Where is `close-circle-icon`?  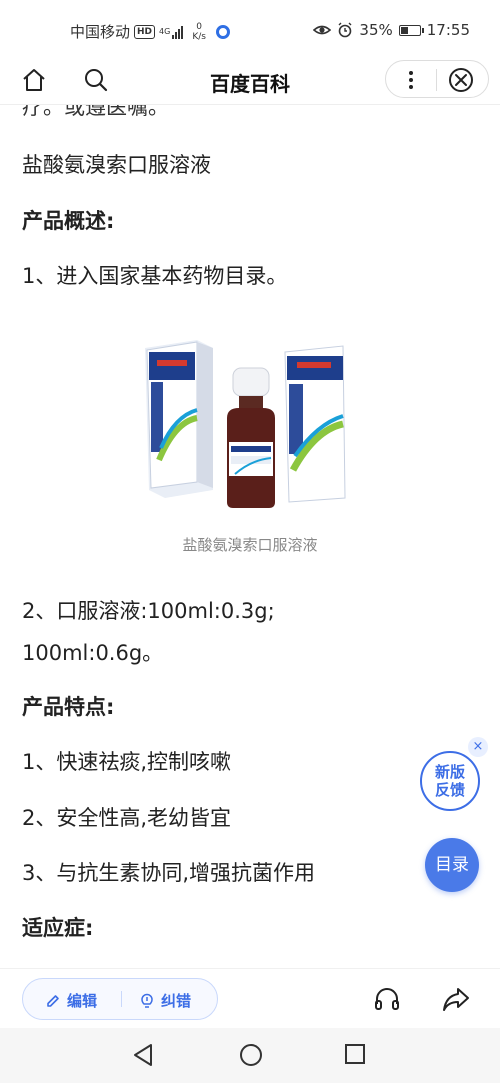
close-circle-icon is located at coordinates (461, 80).